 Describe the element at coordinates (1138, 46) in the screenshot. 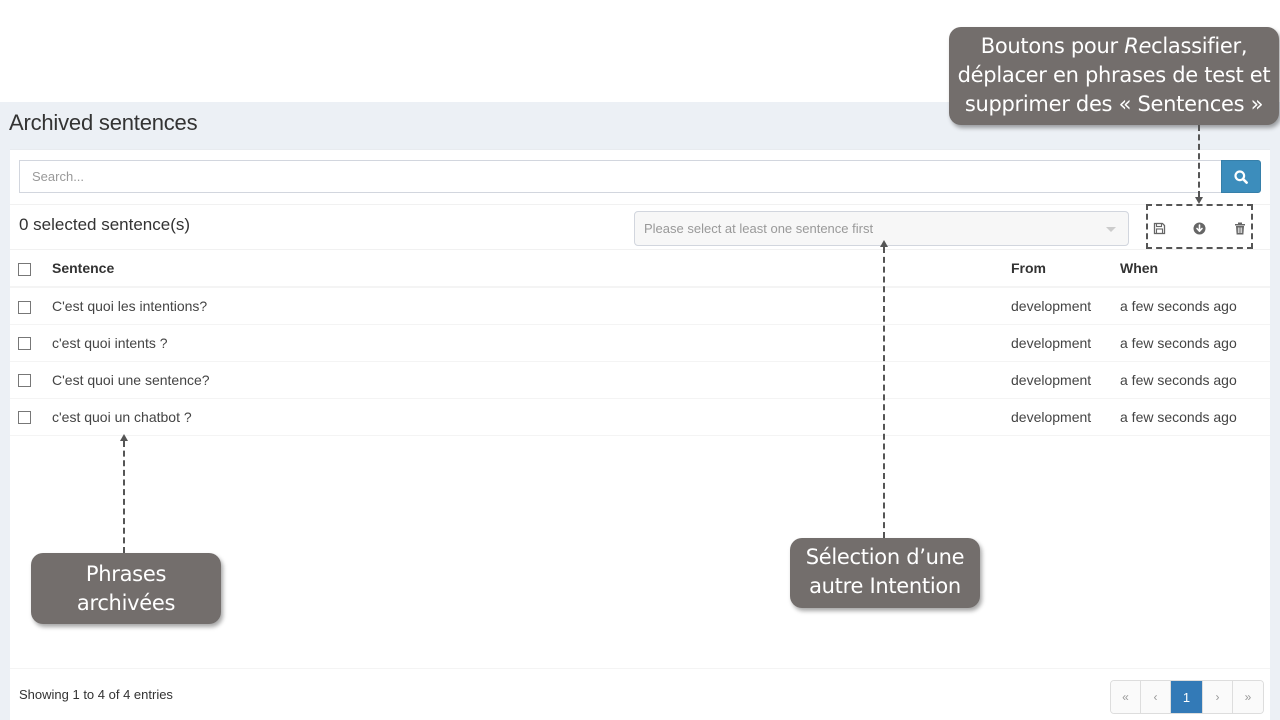

I see `callout-text-emphasis: Re` at that location.